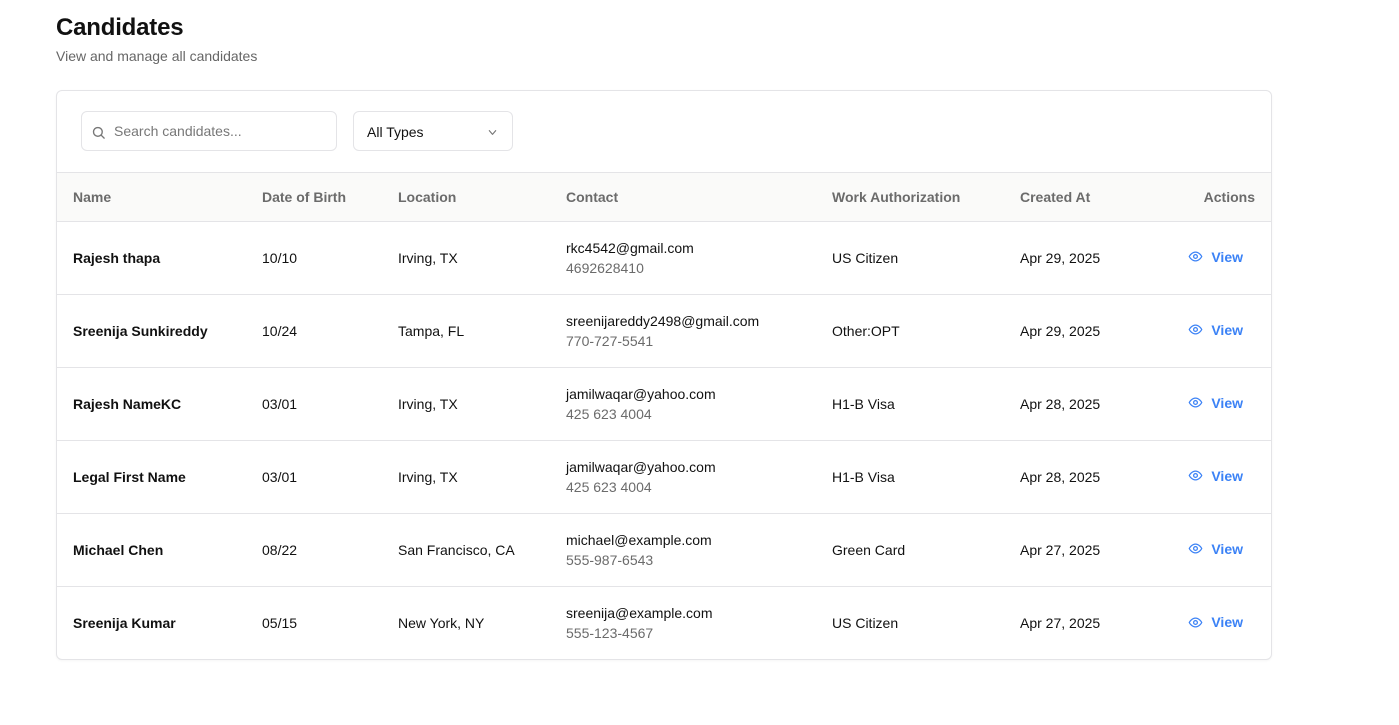  Describe the element at coordinates (129, 477) in the screenshot. I see `candidate-name: Legal First Name` at that location.